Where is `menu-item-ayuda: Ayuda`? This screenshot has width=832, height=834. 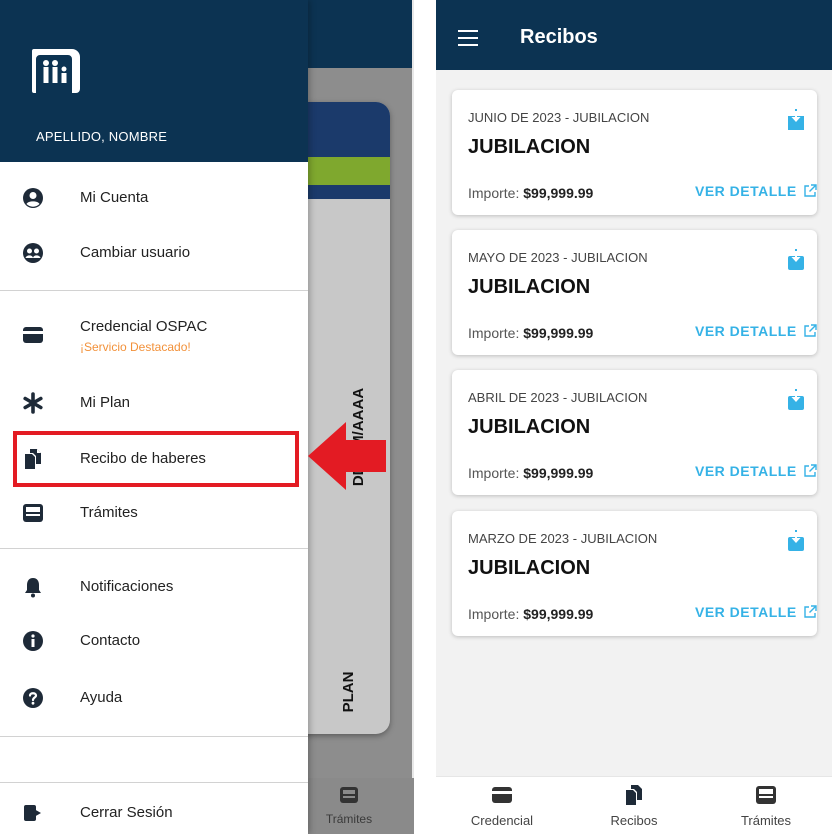 menu-item-ayuda: Ayuda is located at coordinates (154, 698).